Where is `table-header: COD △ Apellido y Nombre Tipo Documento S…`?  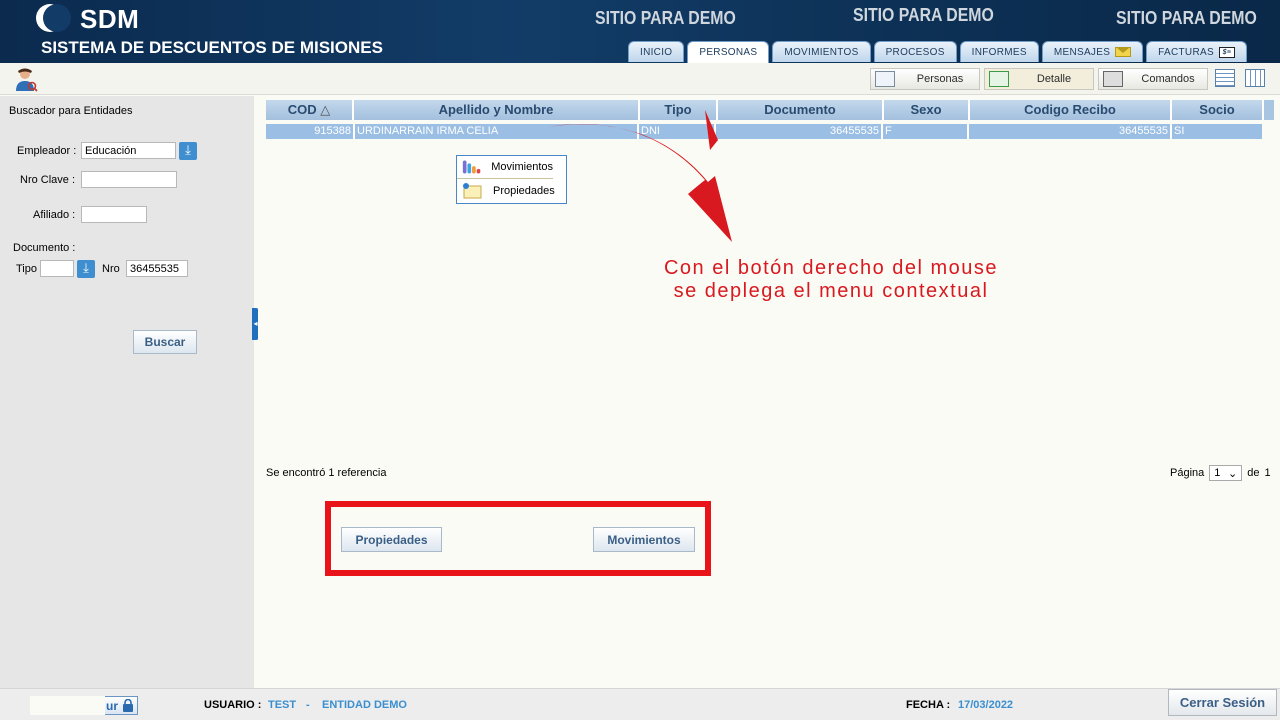 table-header: COD △ Apellido y Nombre Tipo Documento S… is located at coordinates (770, 110).